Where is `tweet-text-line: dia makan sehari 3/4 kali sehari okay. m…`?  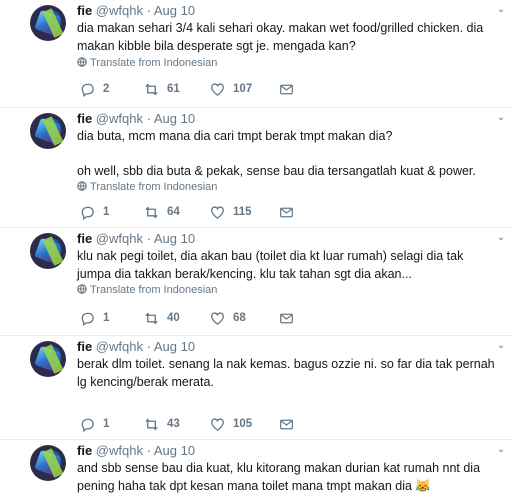
tweet-text-line: dia makan sehari 3/4 kali sehari okay. m… is located at coordinates (280, 37).